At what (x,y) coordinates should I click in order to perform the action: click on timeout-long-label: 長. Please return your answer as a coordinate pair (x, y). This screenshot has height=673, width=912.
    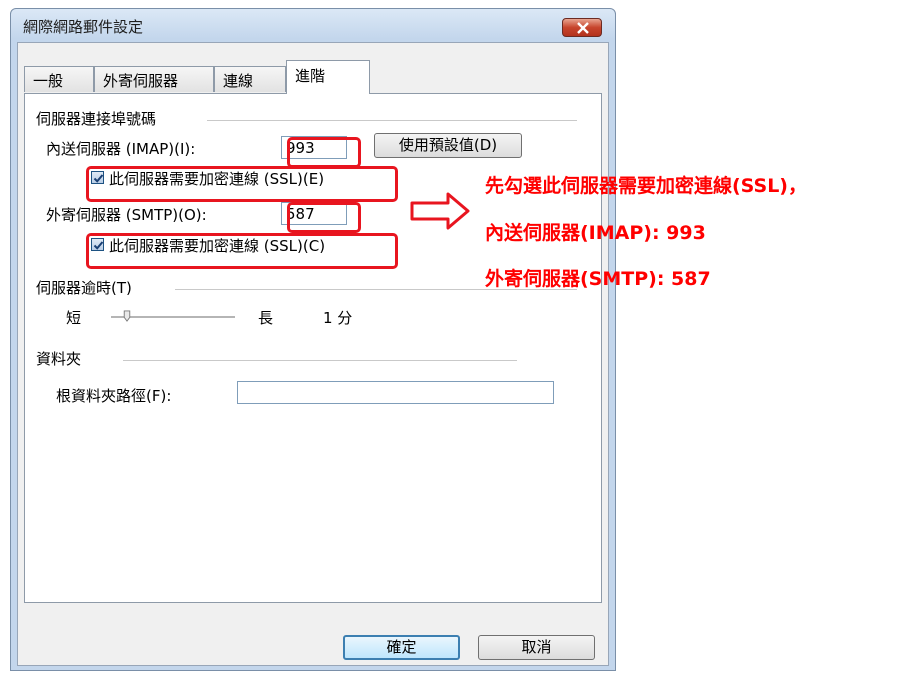
    Looking at the image, I should click on (266, 318).